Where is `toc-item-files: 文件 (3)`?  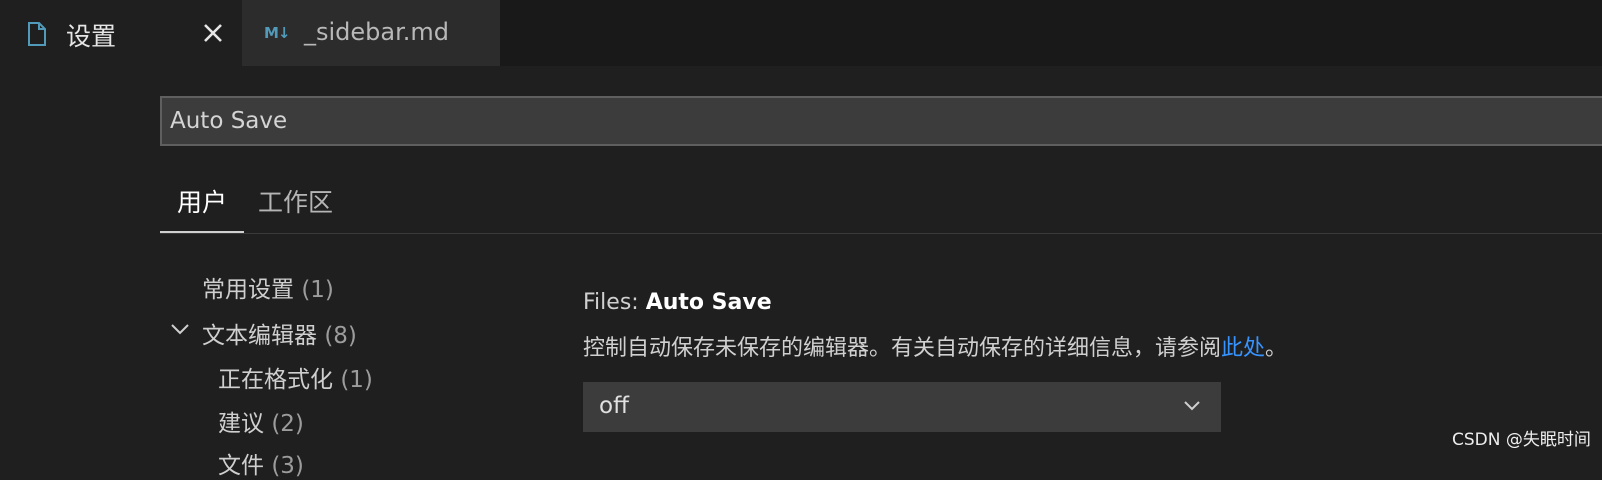
toc-item-files: 文件 (3) is located at coordinates (261, 463).